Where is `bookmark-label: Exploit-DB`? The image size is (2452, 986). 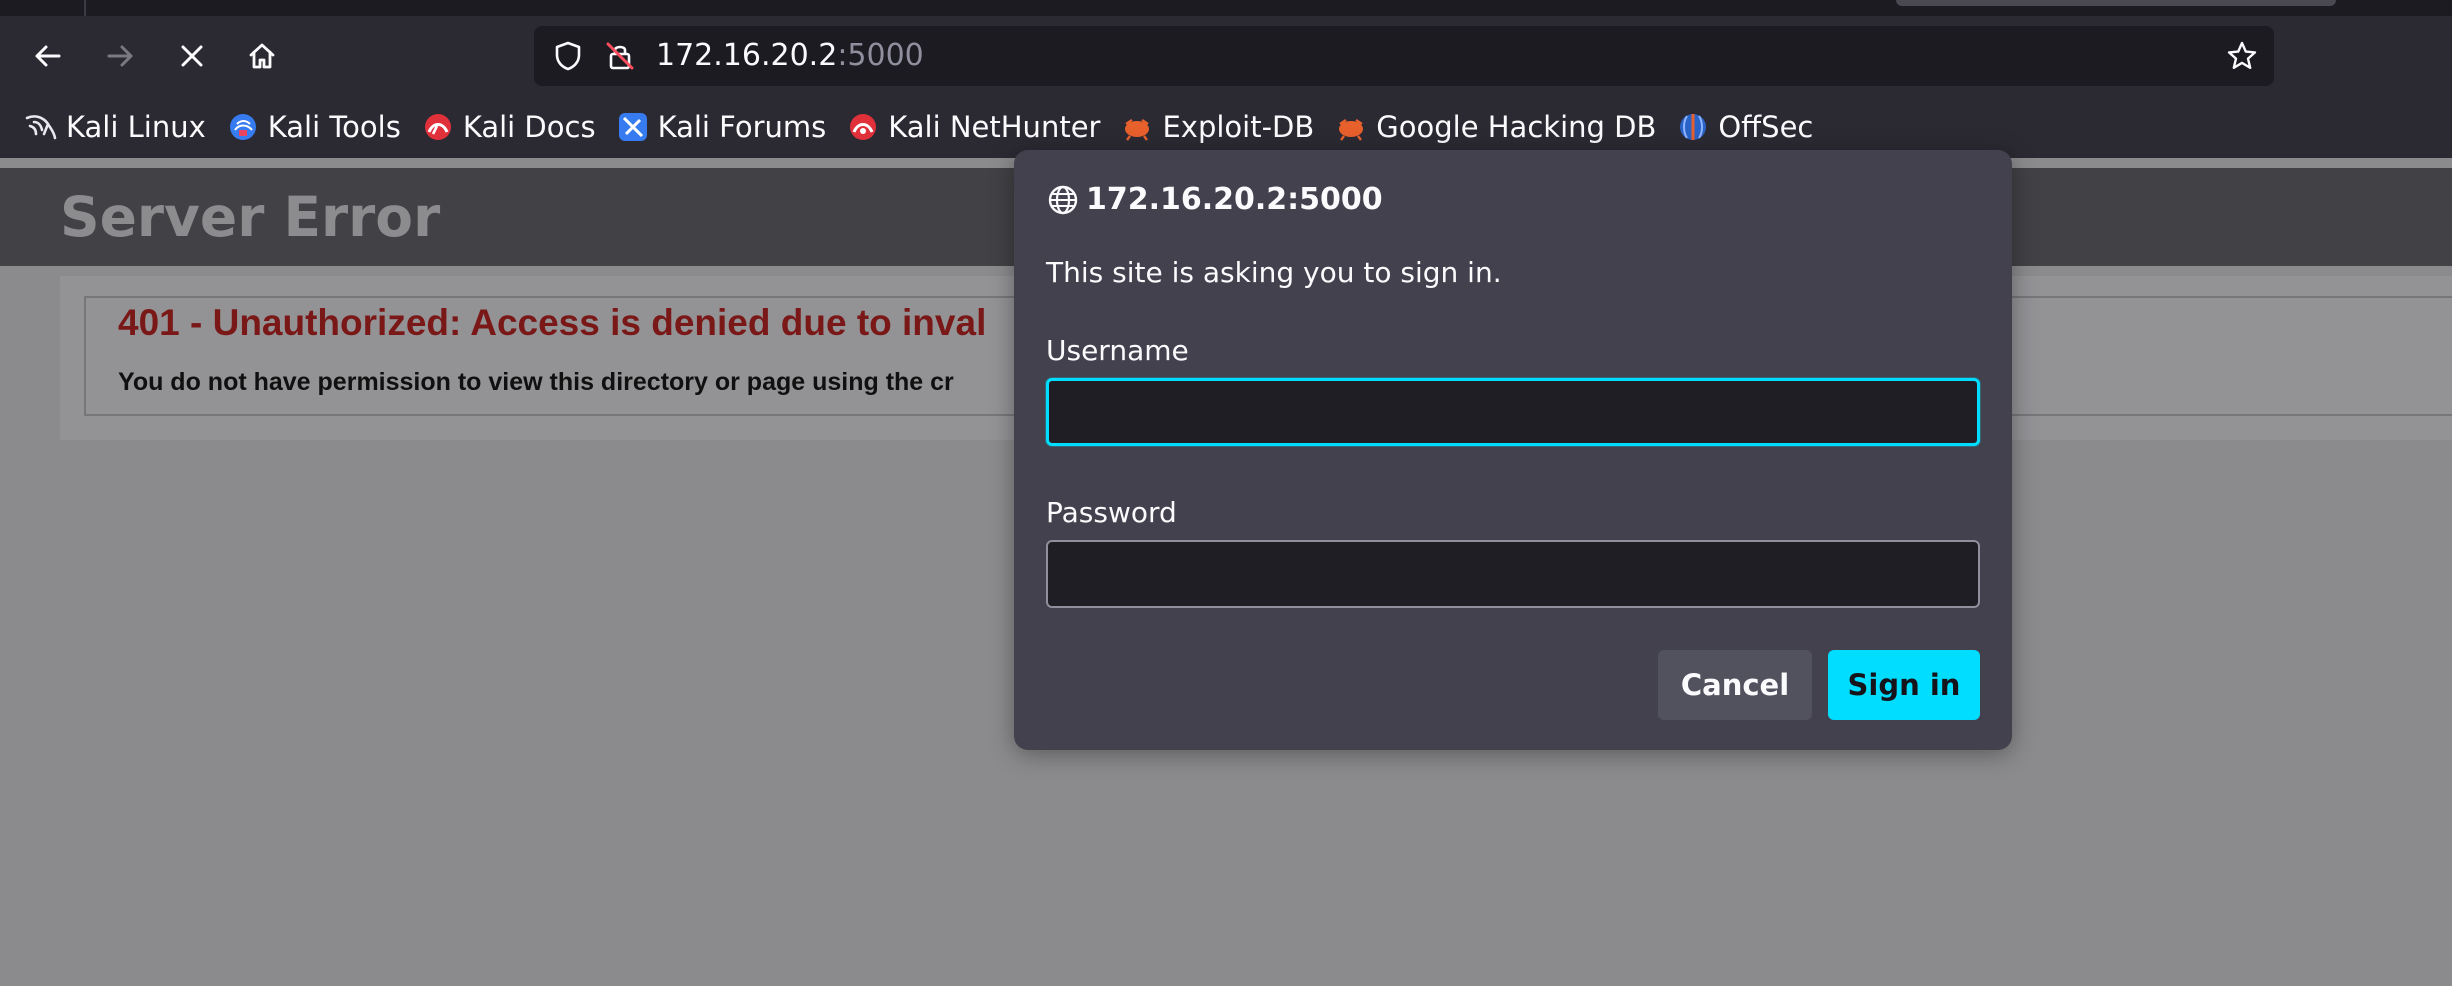
bookmark-label: Exploit-DB is located at coordinates (1238, 127).